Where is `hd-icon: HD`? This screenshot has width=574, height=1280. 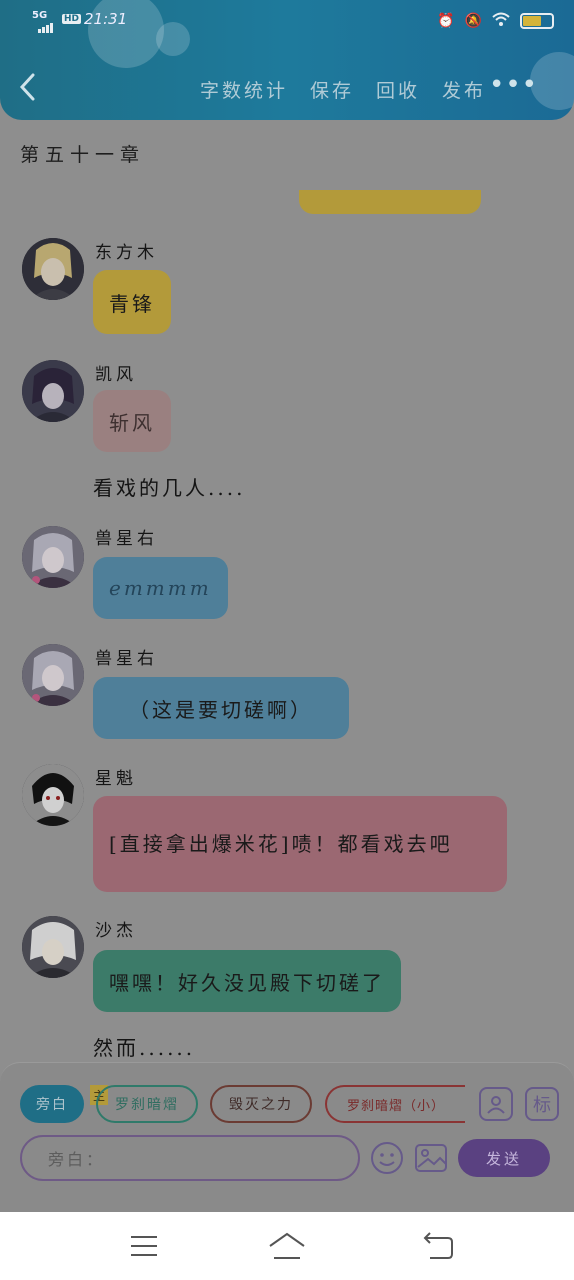
hd-icon: HD is located at coordinates (72, 19).